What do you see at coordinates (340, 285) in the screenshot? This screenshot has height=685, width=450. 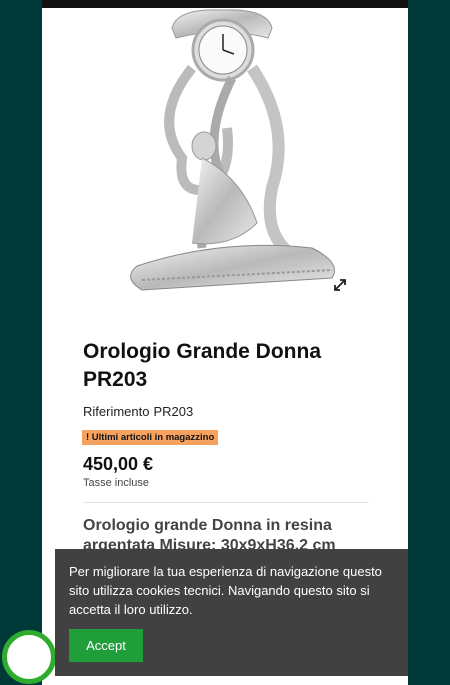 I see `expand-icon` at bounding box center [340, 285].